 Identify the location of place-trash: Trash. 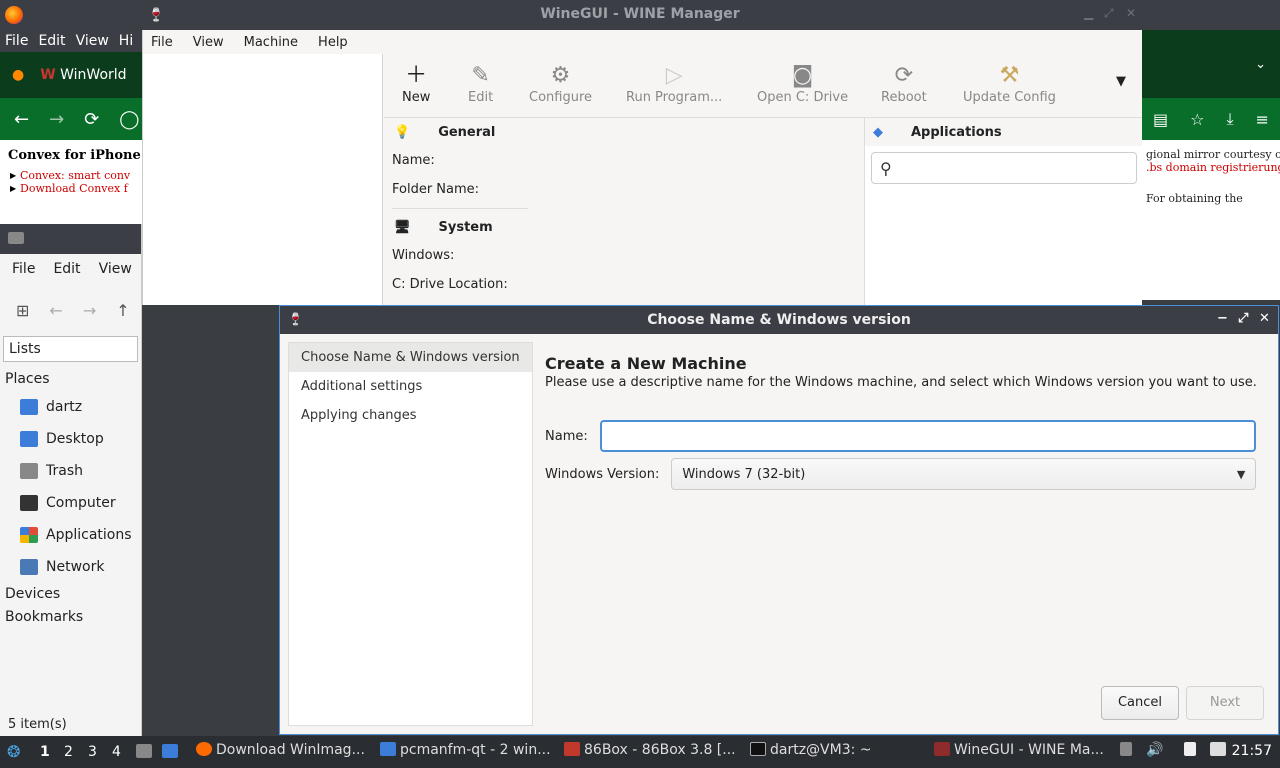
(70, 471).